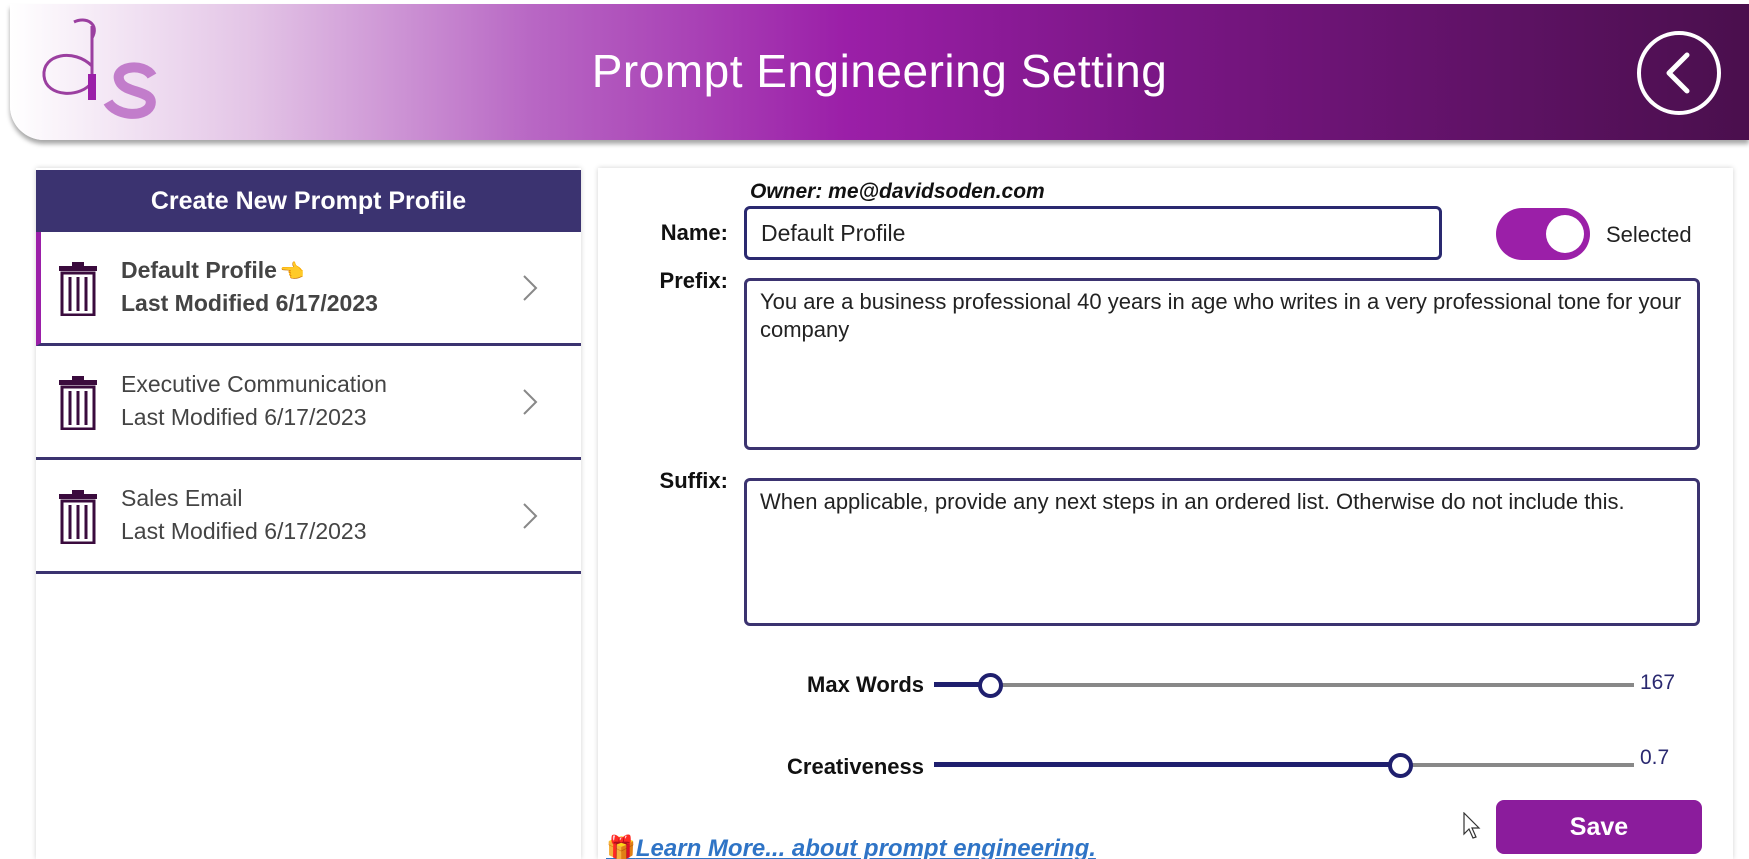 This screenshot has width=1749, height=859. I want to click on slider-track, so click(1284, 685).